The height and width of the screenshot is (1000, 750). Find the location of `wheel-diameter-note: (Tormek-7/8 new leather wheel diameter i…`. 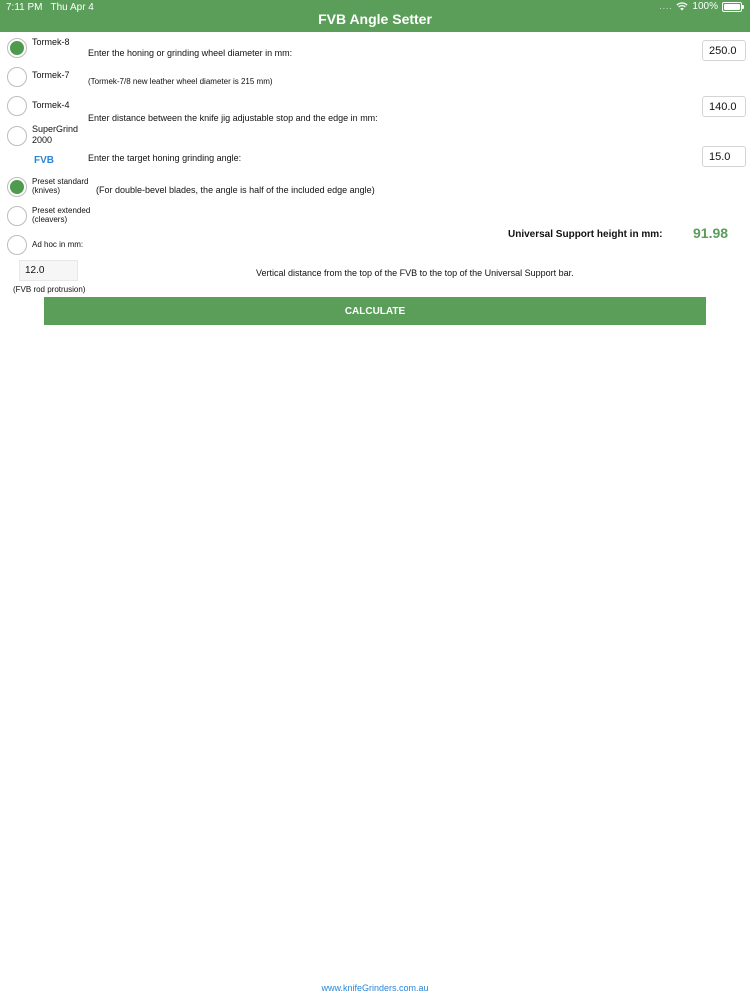

wheel-diameter-note: (Tormek-7/8 new leather wheel diameter i… is located at coordinates (180, 81).